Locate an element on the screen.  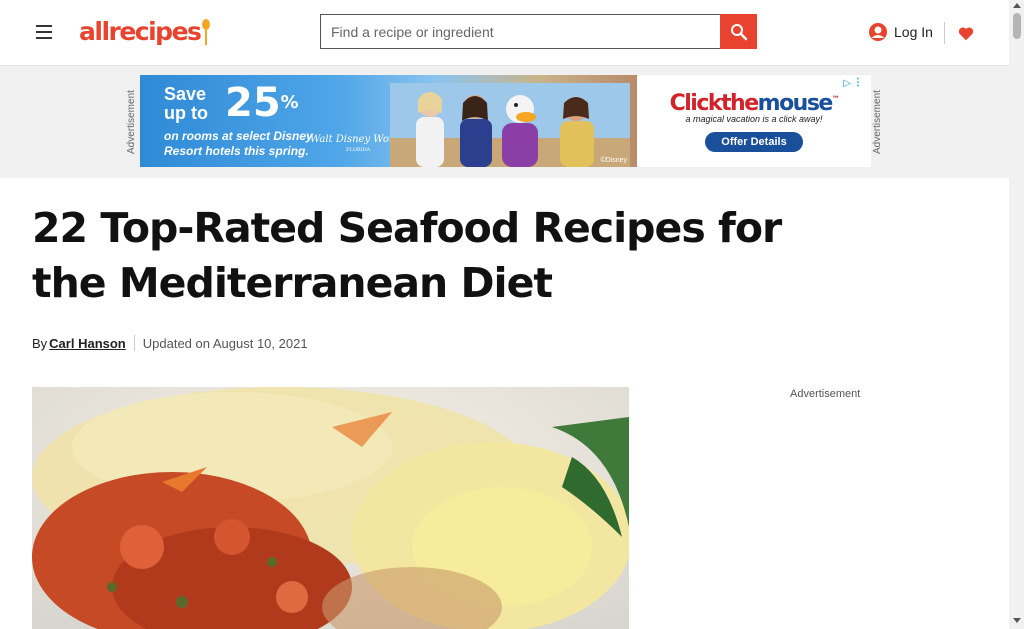
ad-brand-tm: ™ is located at coordinates (835, 99).